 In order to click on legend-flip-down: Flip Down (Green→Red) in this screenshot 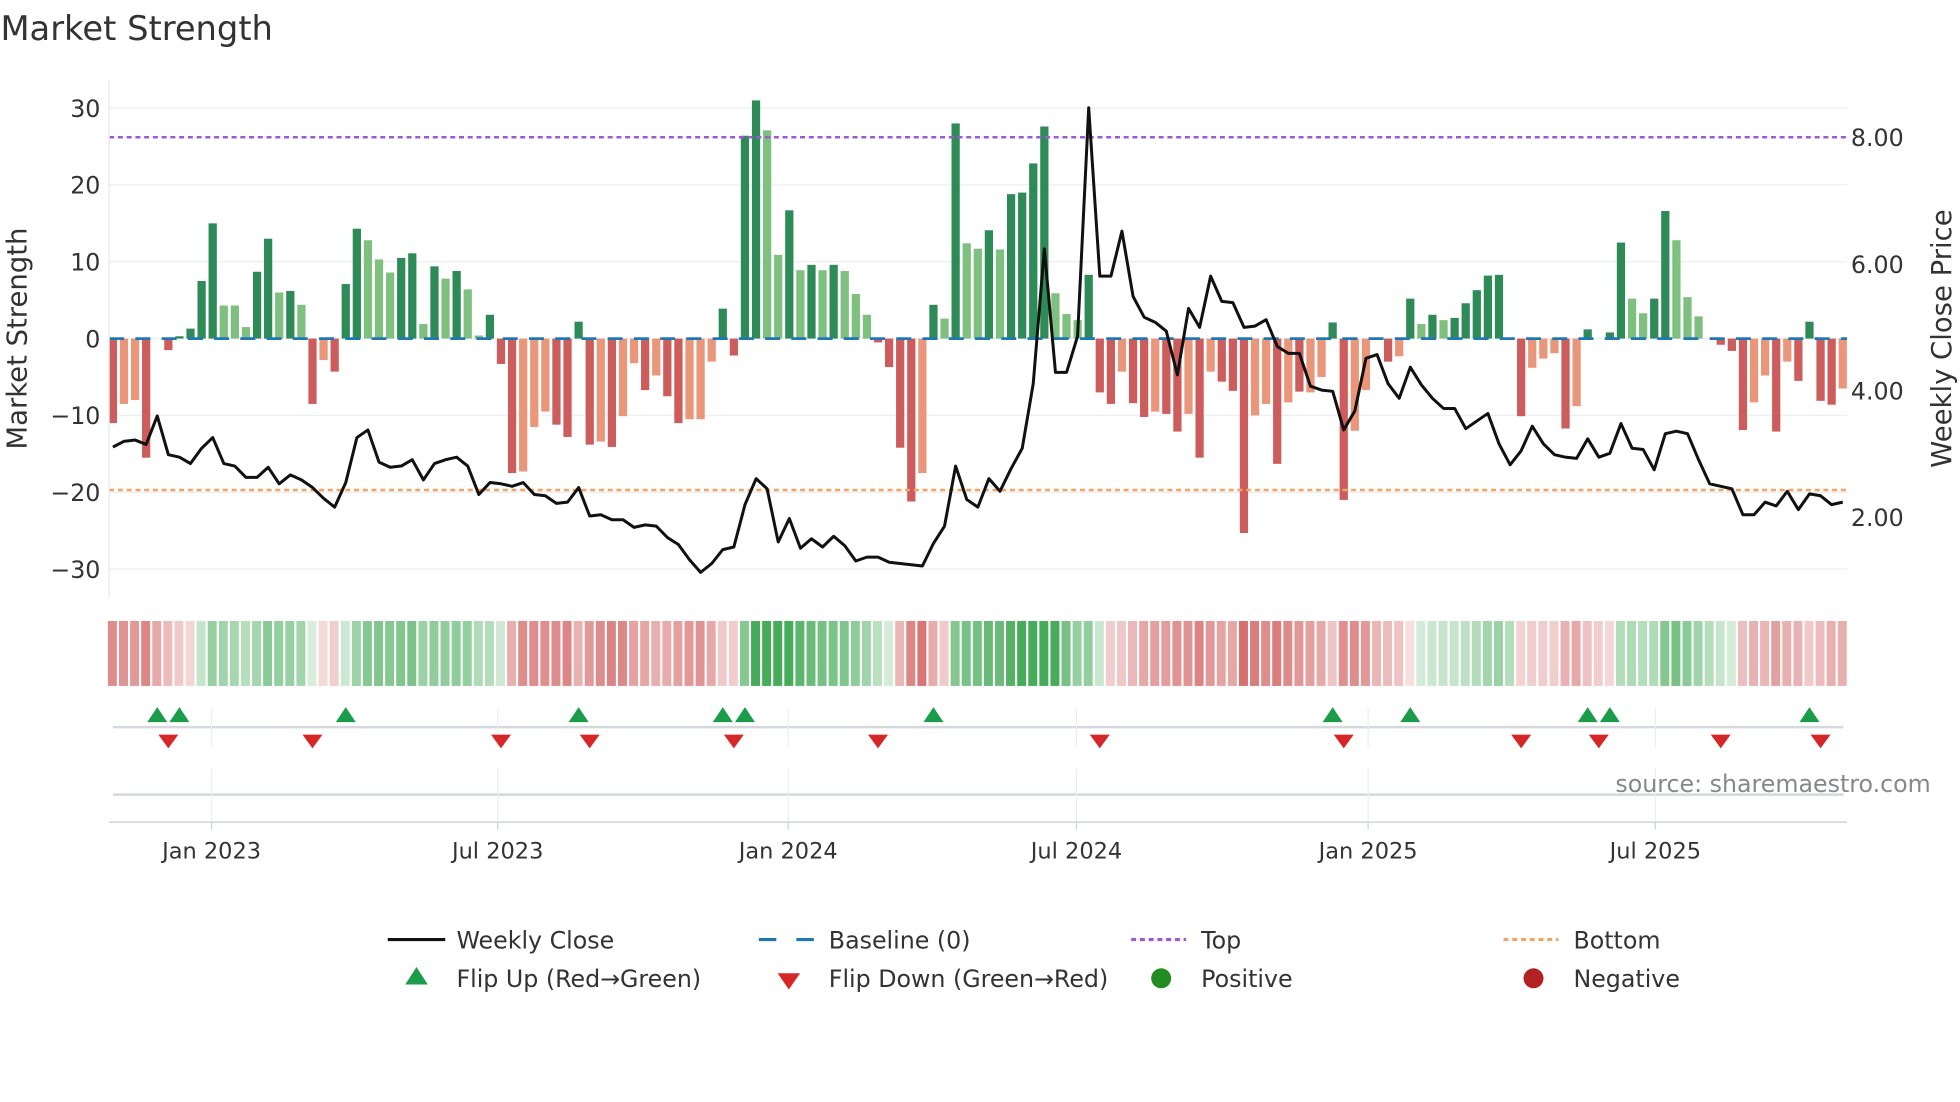, I will do `click(943, 979)`.